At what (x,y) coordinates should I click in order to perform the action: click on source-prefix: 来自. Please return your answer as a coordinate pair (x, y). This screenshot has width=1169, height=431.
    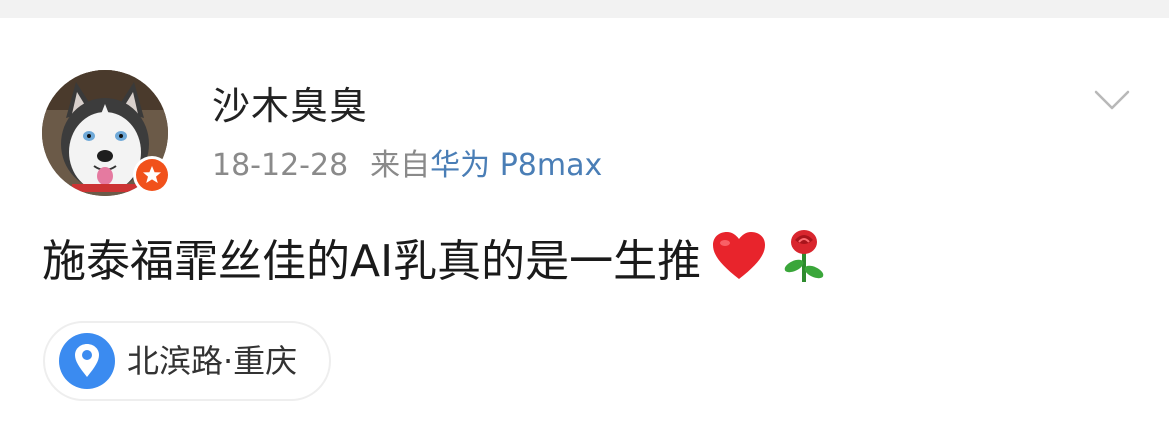
    Looking at the image, I should click on (400, 165).